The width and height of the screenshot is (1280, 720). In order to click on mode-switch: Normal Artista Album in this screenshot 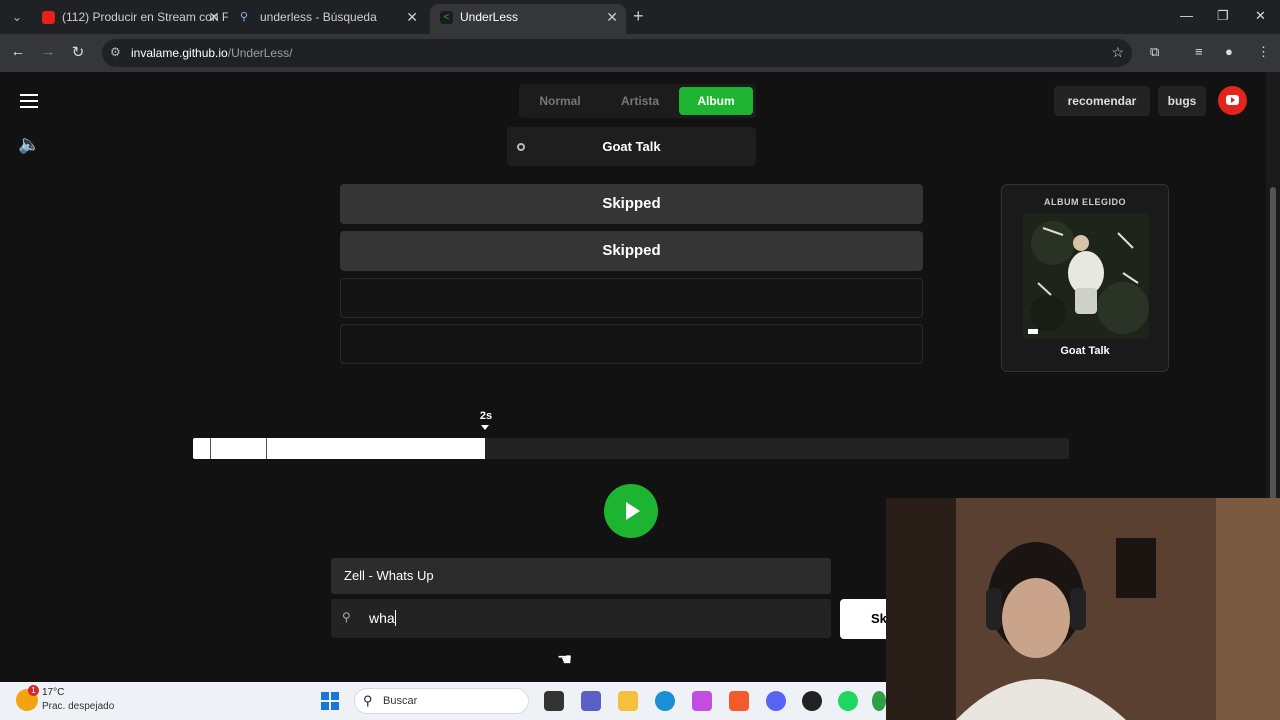, I will do `click(637, 101)`.